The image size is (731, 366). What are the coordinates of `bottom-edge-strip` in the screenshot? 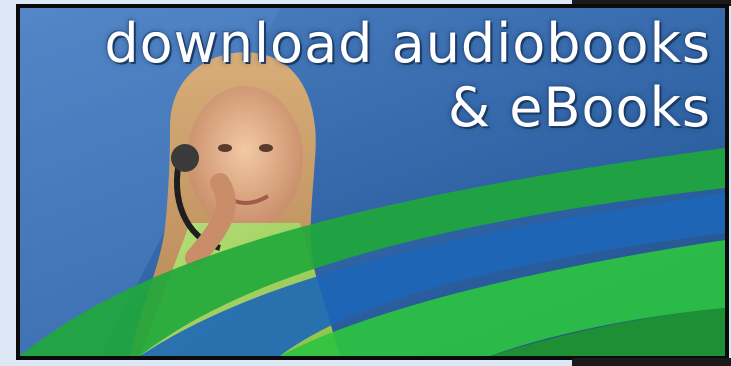 It's located at (651, 362).